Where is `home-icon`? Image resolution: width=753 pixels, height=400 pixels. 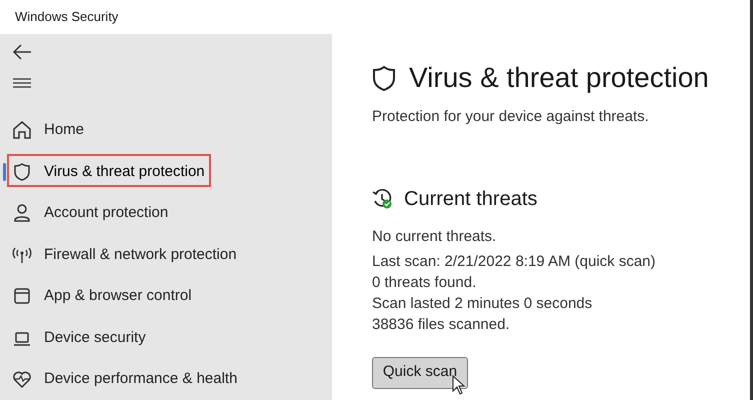 home-icon is located at coordinates (22, 130).